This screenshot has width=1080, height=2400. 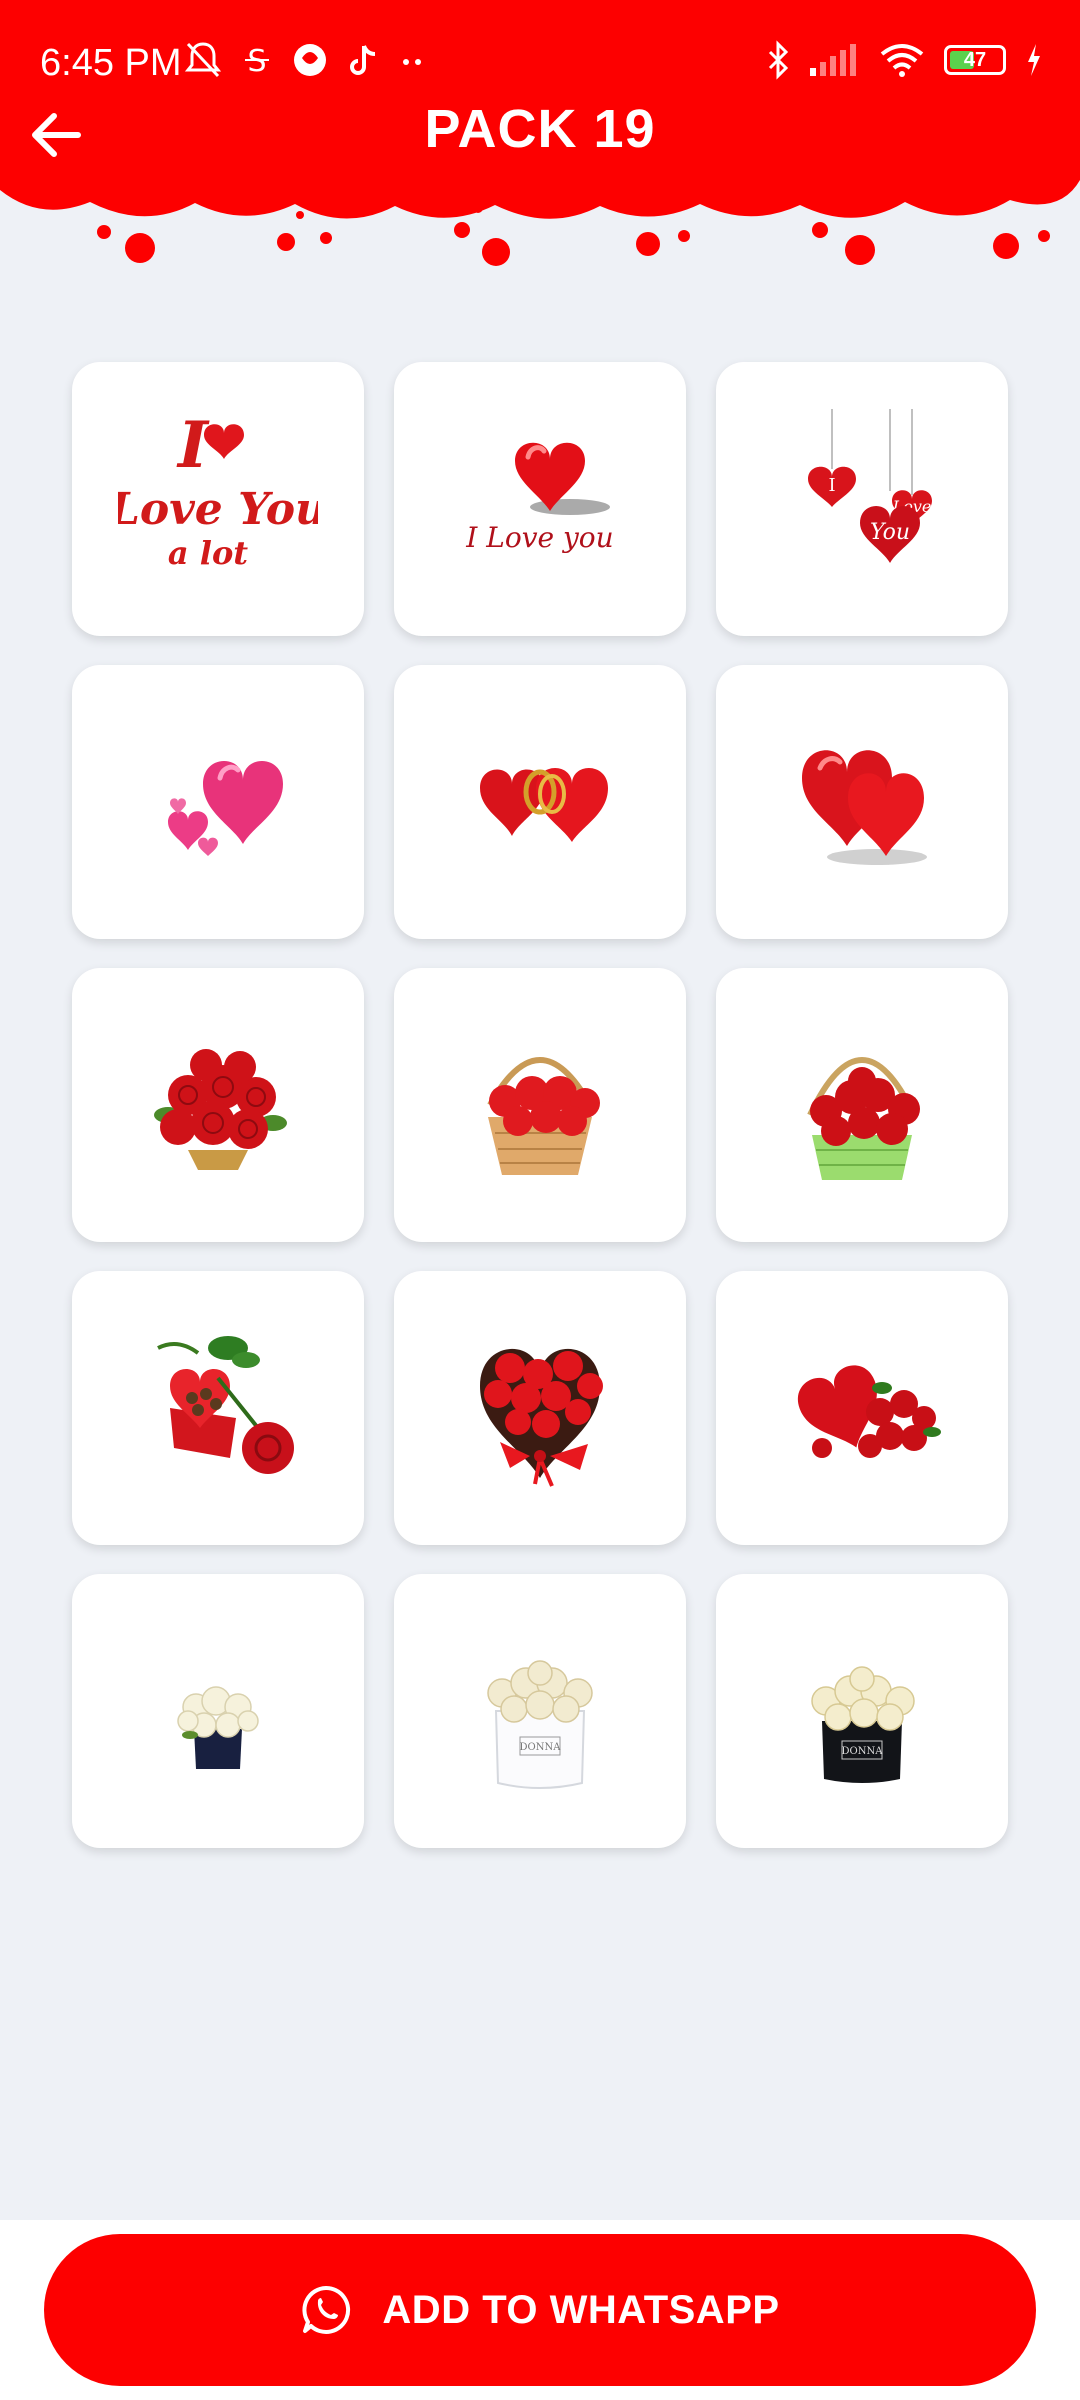 I want to click on sticker-tile-2: I Love you, so click(x=540, y=499).